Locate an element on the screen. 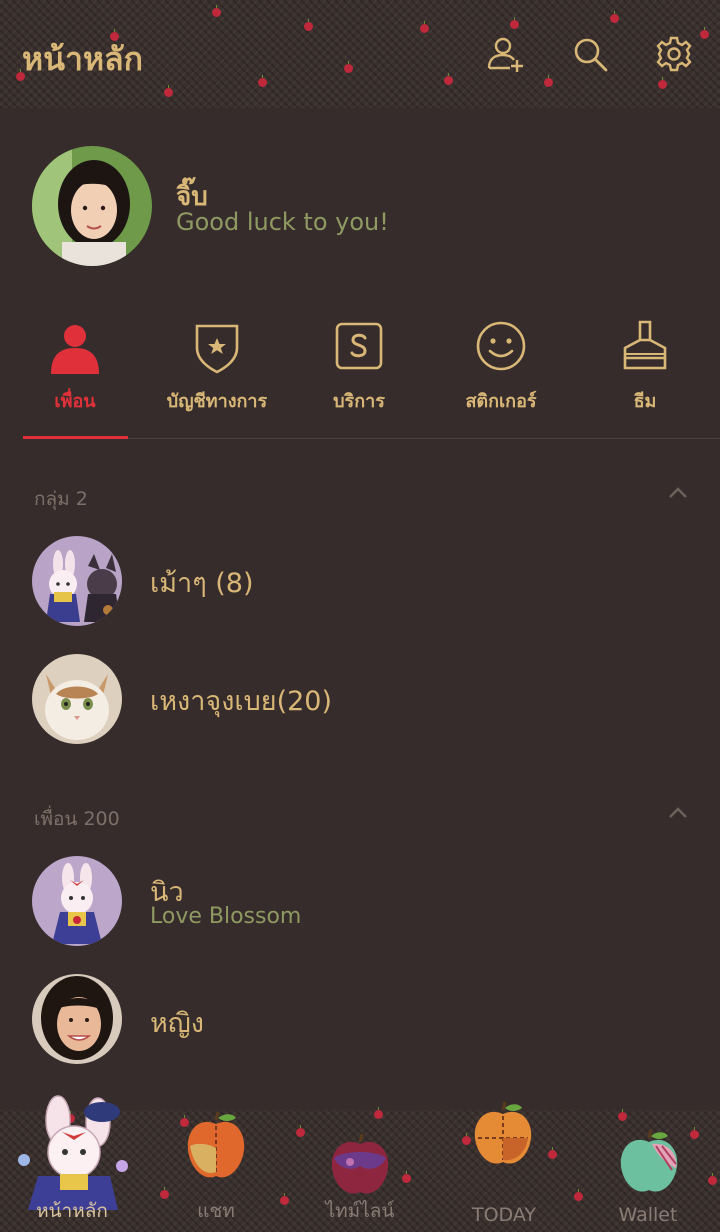 The height and width of the screenshot is (1232, 720). page-title: หน้าหลัก is located at coordinates (83, 59).